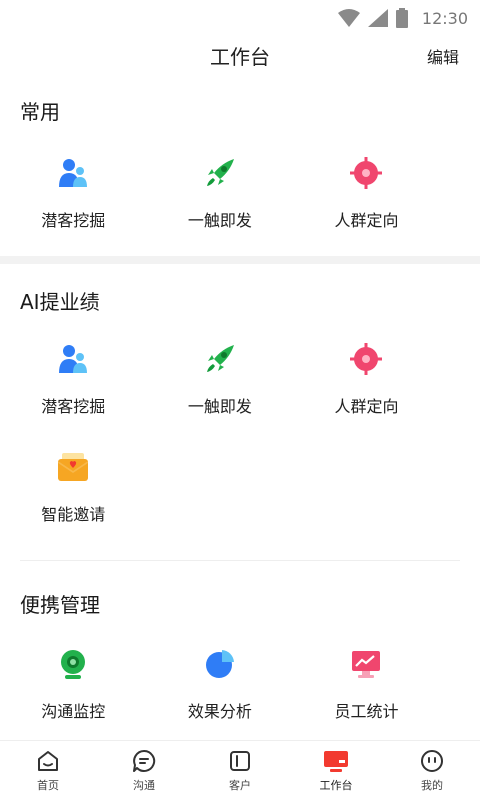 The height and width of the screenshot is (800, 480). Describe the element at coordinates (366, 711) in the screenshot. I see `tool-label: 员工统计` at that location.